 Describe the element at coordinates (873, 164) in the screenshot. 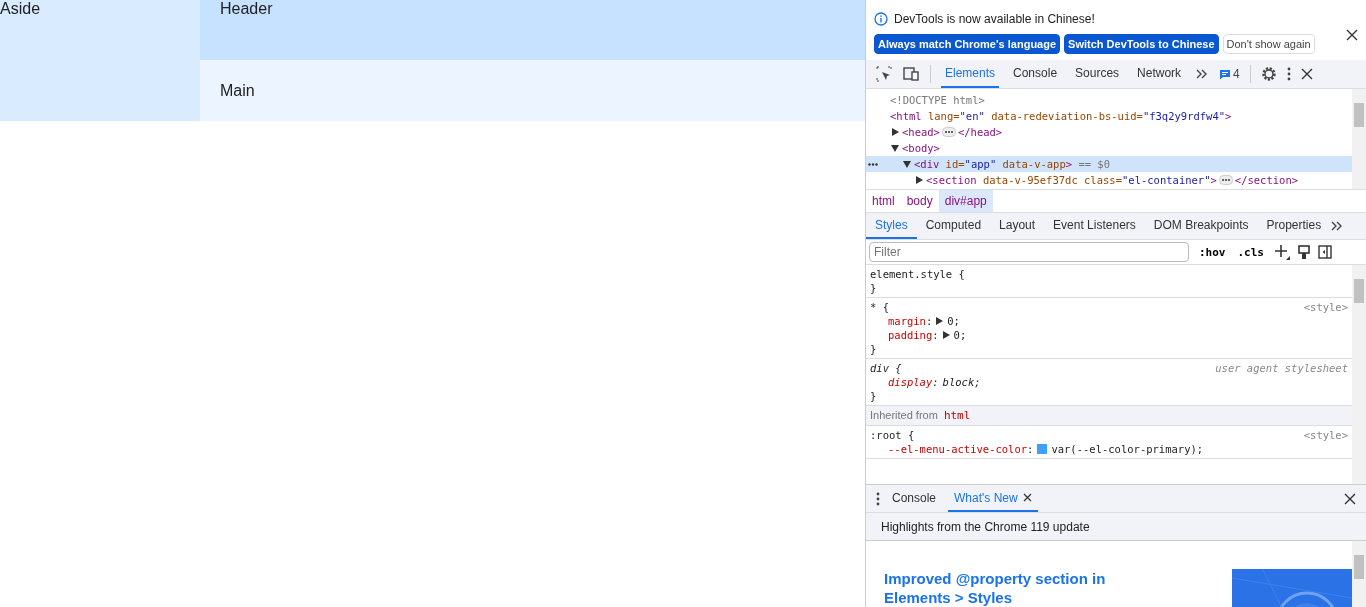

I see `more-icon` at that location.